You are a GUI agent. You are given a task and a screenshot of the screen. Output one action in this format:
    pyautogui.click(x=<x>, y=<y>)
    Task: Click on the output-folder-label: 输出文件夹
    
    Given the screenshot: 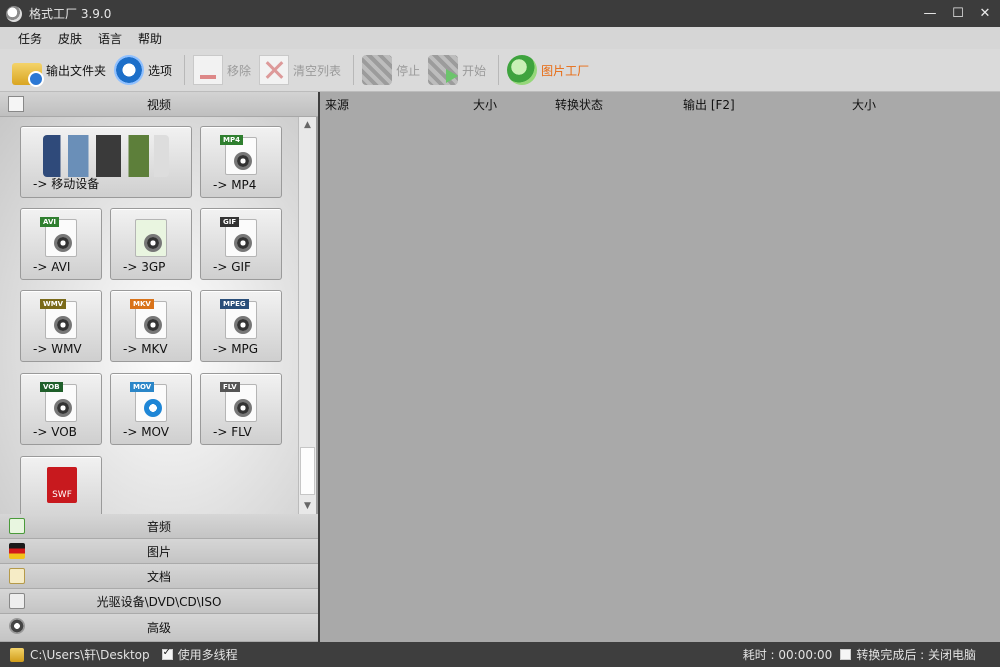 What is the action you would take?
    pyautogui.click(x=76, y=70)
    